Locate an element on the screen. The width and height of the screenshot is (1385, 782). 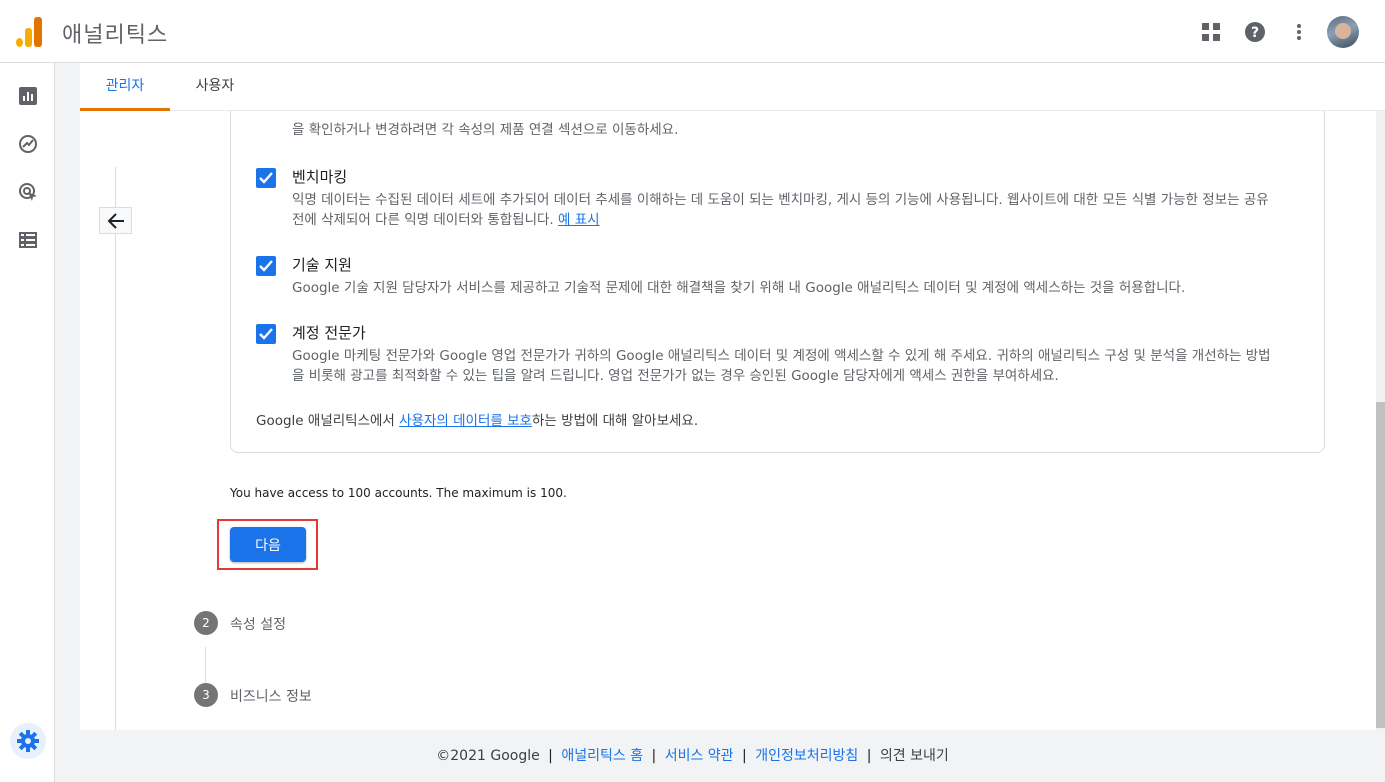
benchmarking-checkbox is located at coordinates (266, 178).